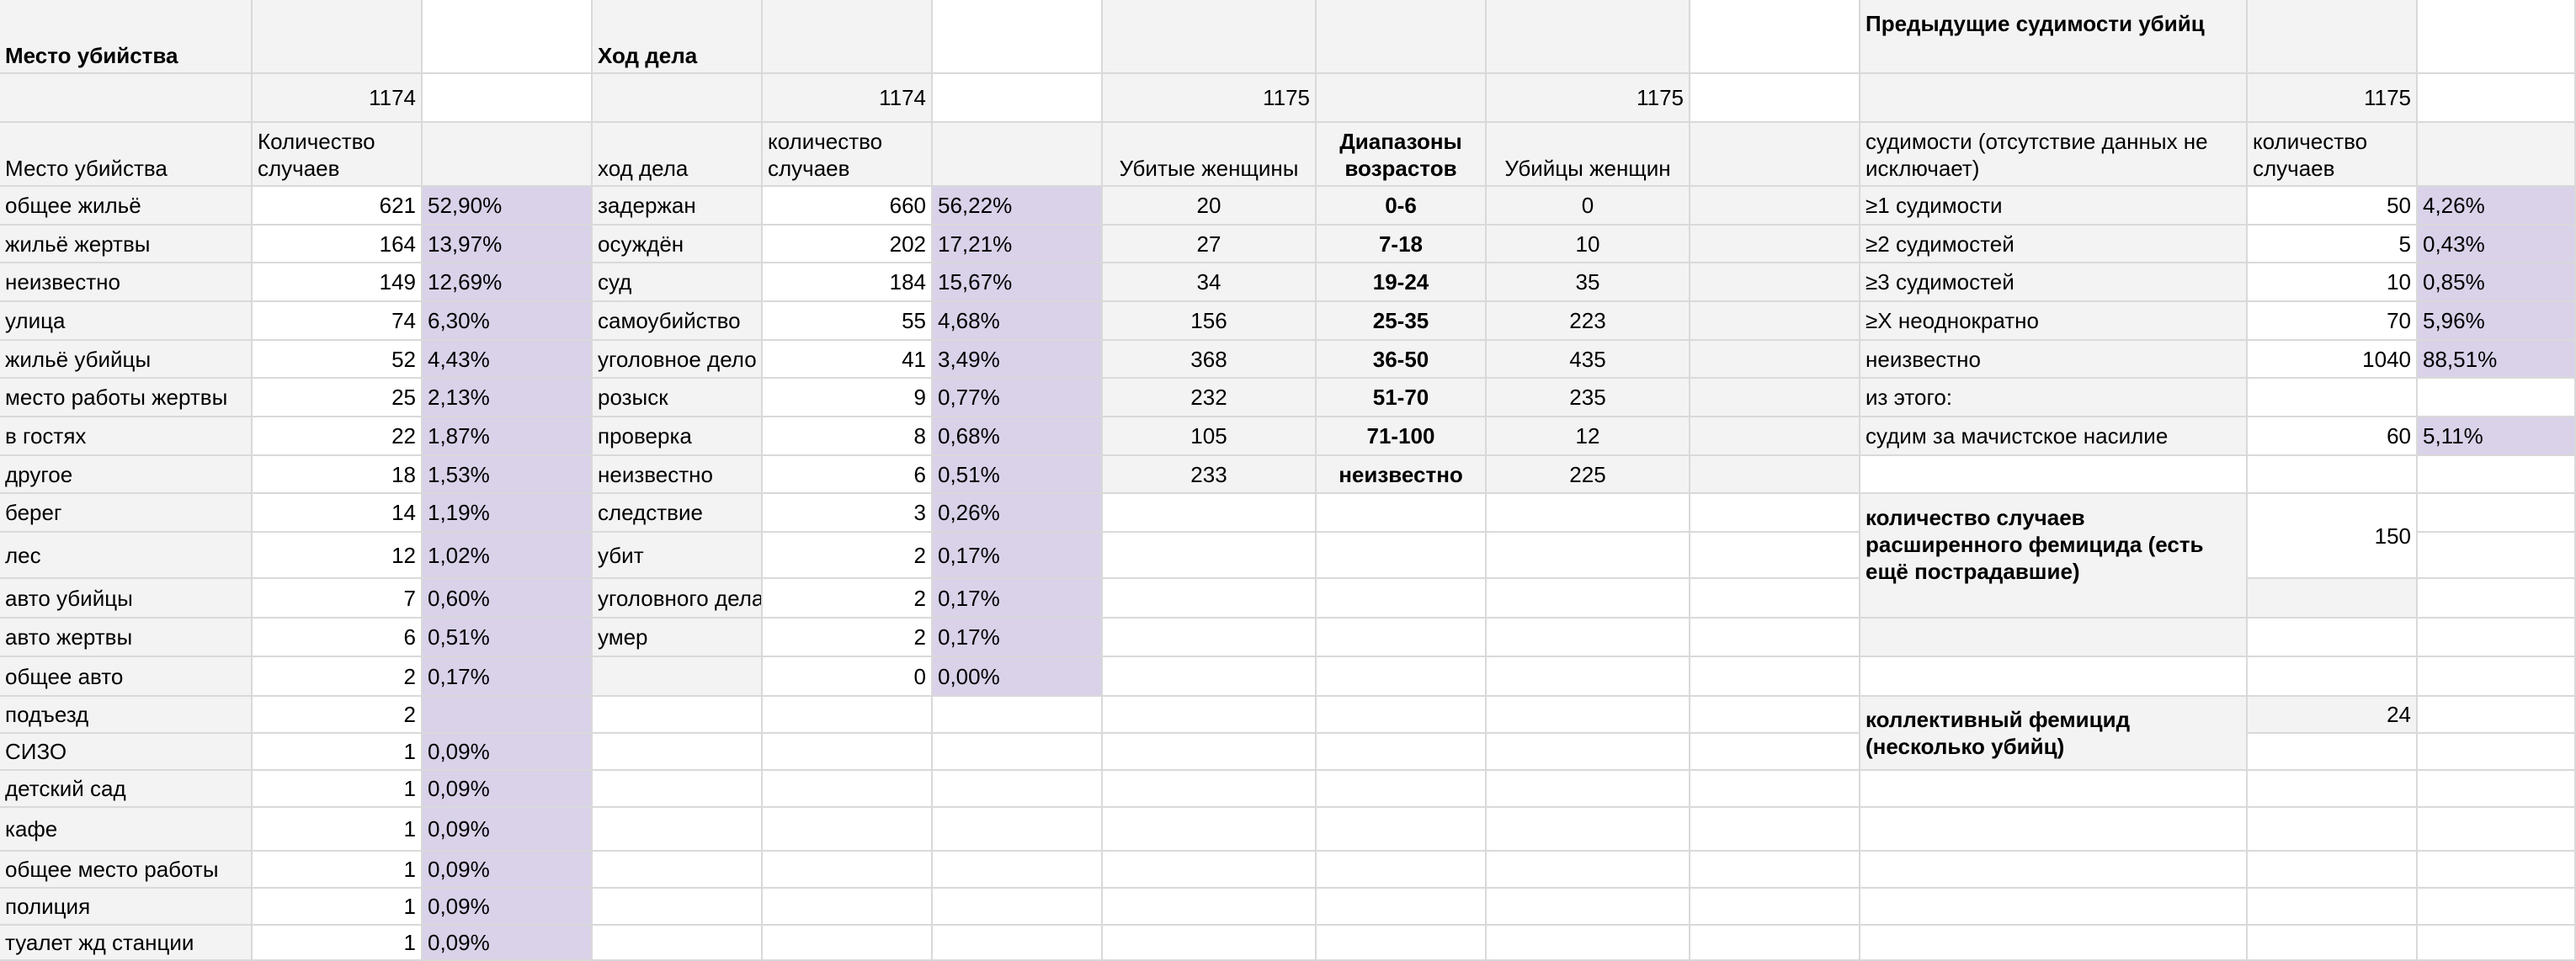  What do you see at coordinates (127, 599) in the screenshot?
I see `murder-place-row-label: авто убийцы` at bounding box center [127, 599].